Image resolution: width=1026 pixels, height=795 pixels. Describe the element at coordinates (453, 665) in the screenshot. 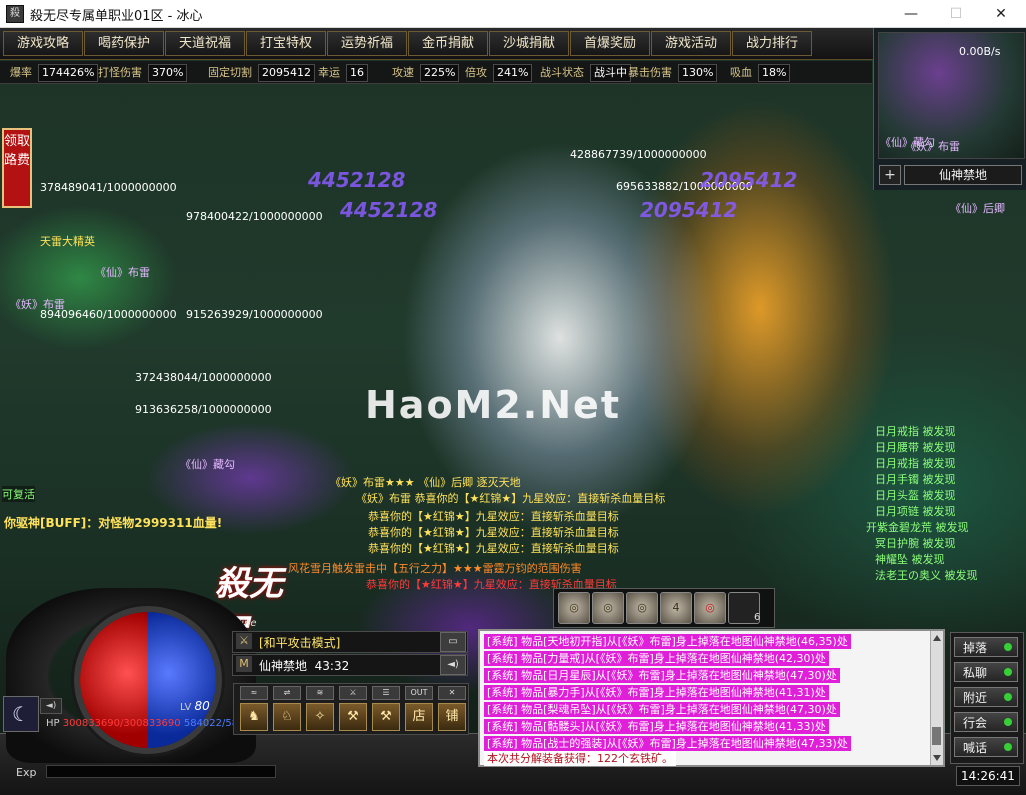

I see `sound-toggle-button: ◄)` at that location.